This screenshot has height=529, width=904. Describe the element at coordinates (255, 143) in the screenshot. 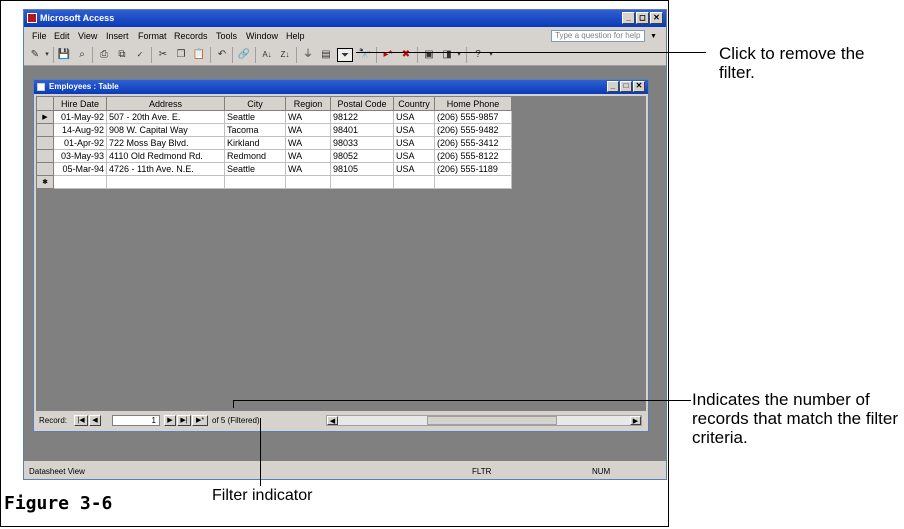

I see `cell-city: Kirkland` at that location.